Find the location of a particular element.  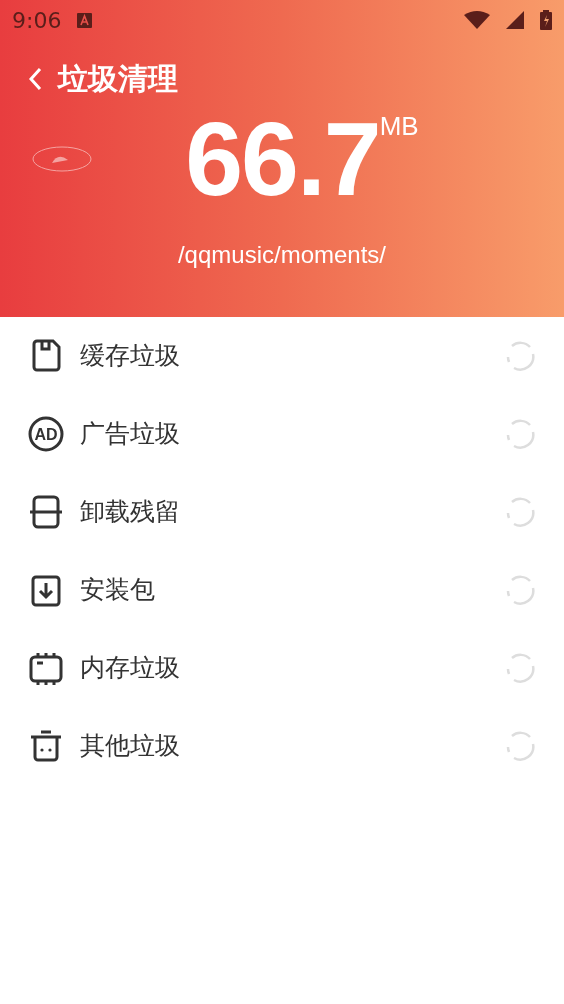

category-label: 广告垃圾 is located at coordinates (130, 434).